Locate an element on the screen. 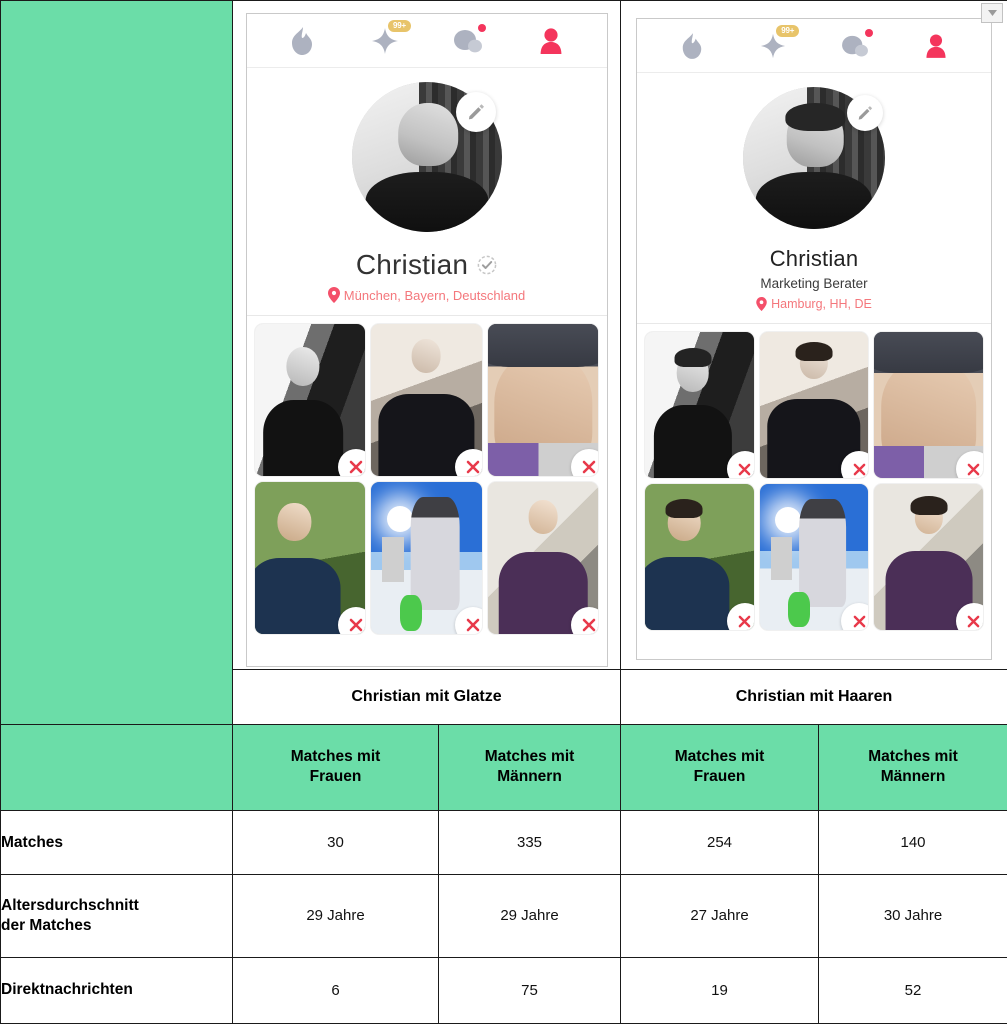  chat-bubbles-icon is located at coordinates (468, 41).